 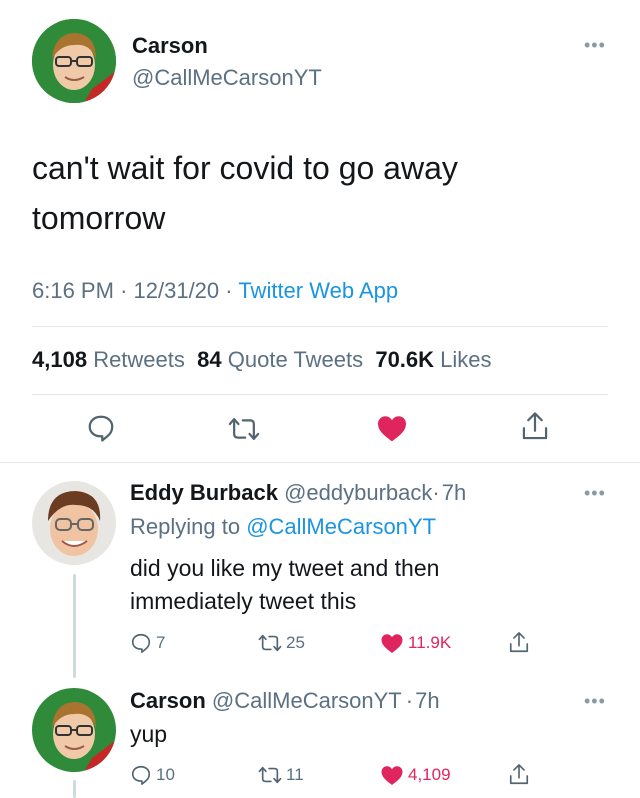 I want to click on retweet-count: 11, so click(x=295, y=774).